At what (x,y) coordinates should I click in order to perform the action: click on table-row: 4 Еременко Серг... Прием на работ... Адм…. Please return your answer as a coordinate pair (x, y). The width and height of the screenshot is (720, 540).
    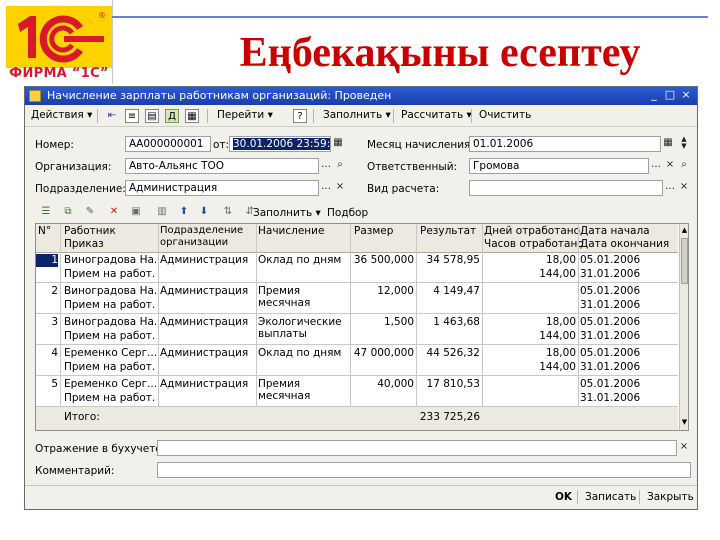
    Looking at the image, I should click on (357, 360).